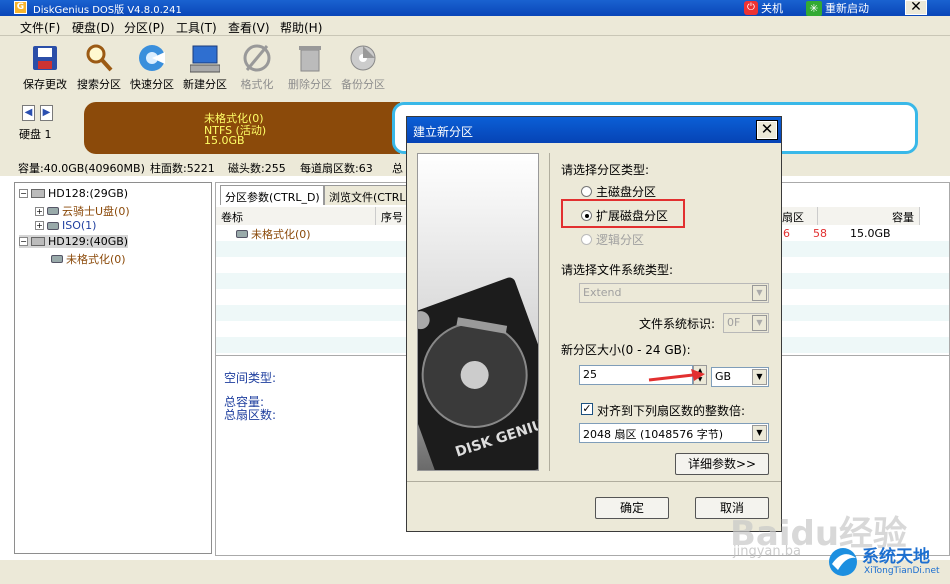  I want to click on backup-partition-button: 备份分区, so click(363, 67).